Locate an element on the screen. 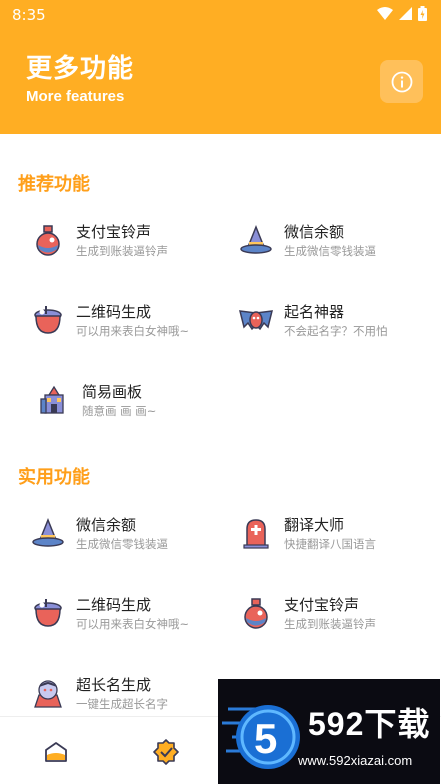  verified-badge-icon is located at coordinates (166, 752).